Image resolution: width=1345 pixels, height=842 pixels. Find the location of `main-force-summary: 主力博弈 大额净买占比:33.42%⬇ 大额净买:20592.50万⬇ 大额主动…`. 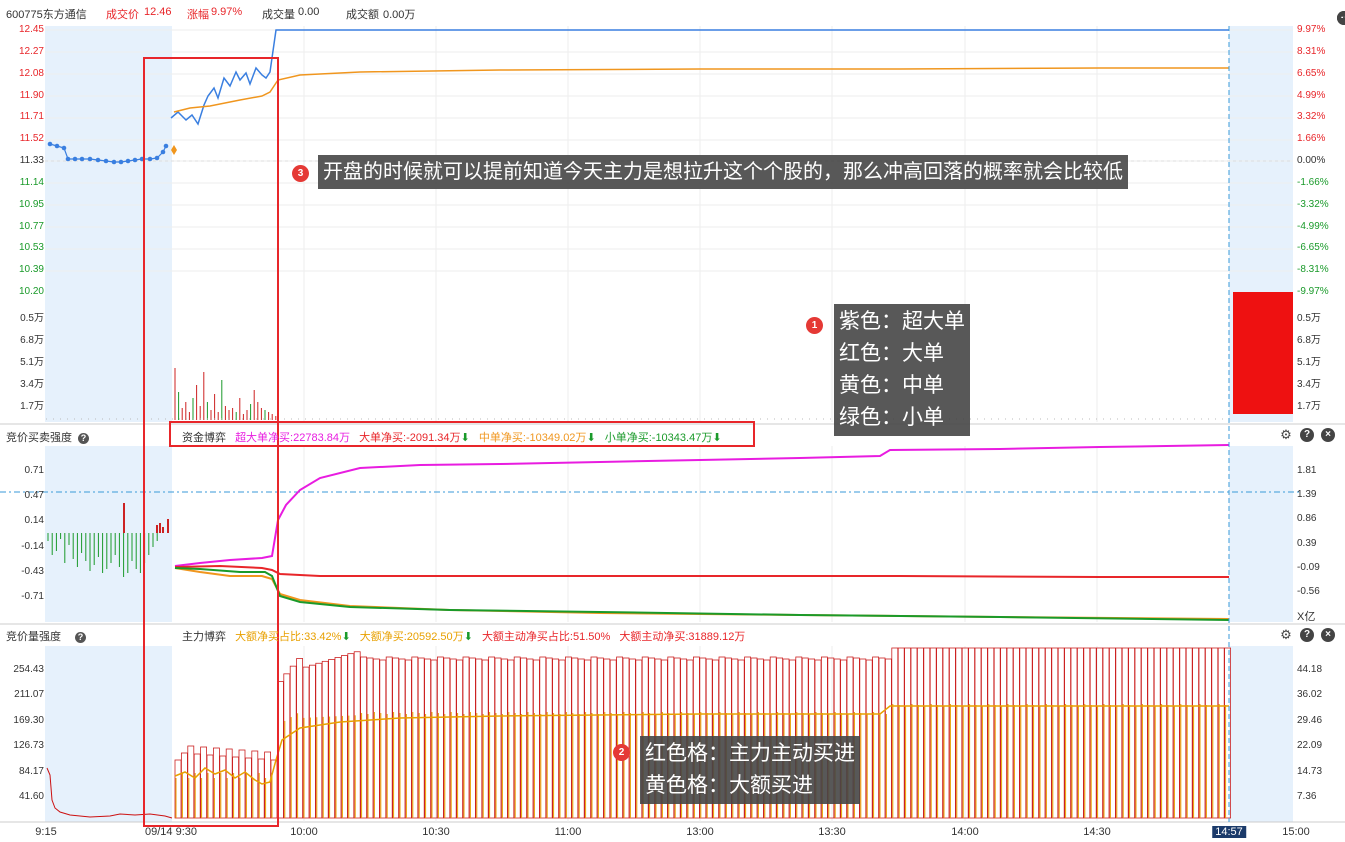

main-force-summary: 主力博弈 大额净买占比:33.42%⬇ 大额净买:20592.50万⬇ 大额主动… is located at coordinates (463, 636).